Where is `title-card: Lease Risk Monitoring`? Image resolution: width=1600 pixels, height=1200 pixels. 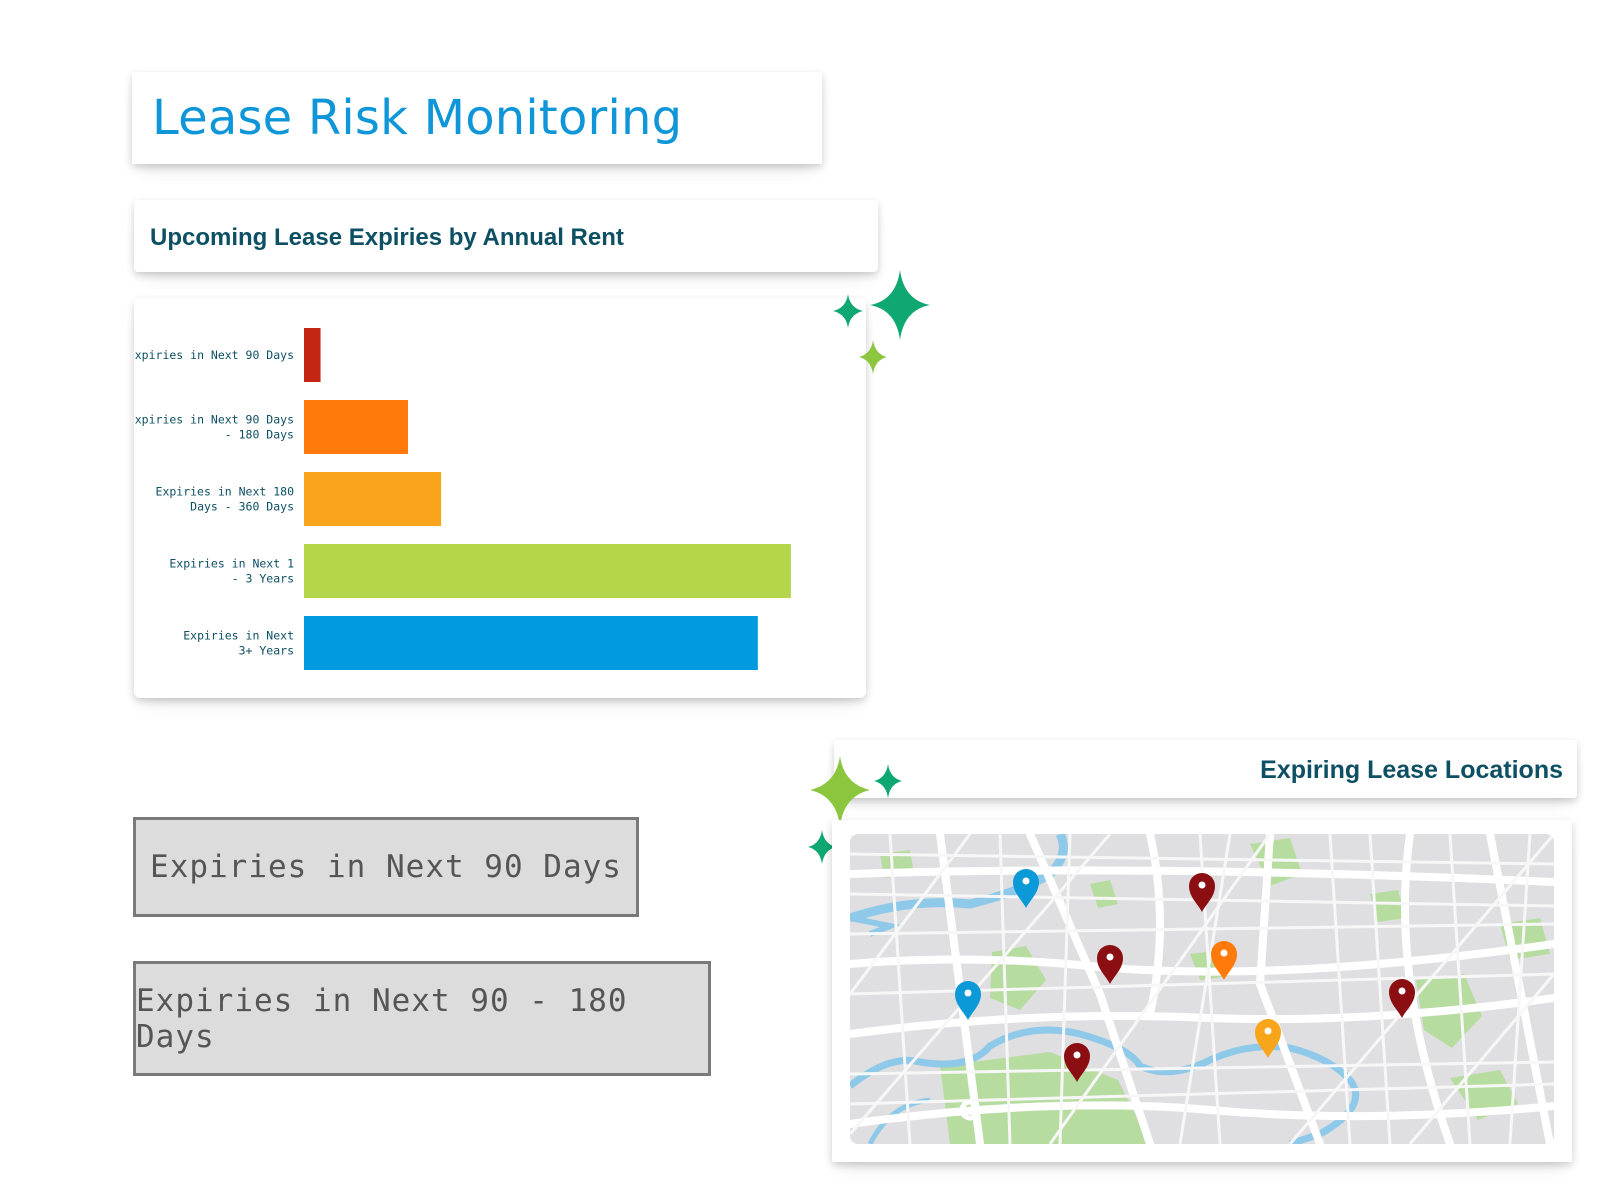 title-card: Lease Risk Monitoring is located at coordinates (477, 118).